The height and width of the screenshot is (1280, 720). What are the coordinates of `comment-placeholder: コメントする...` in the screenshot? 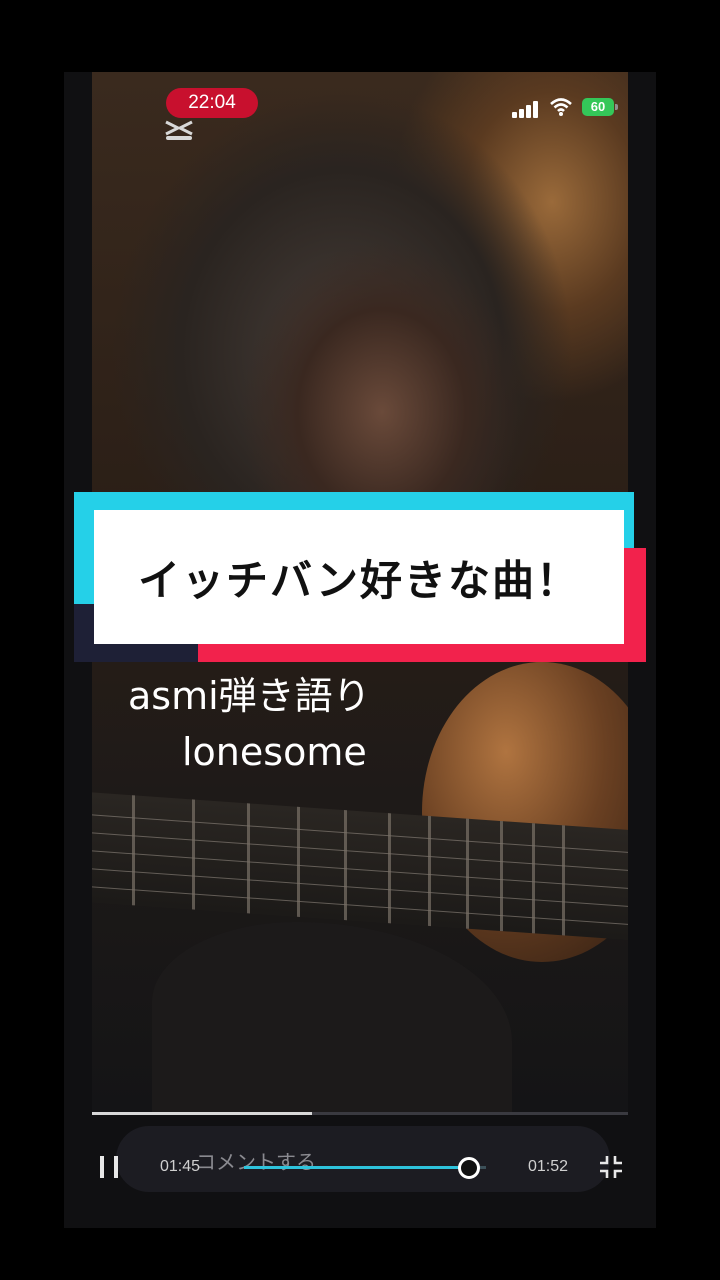 It's located at (266, 1162).